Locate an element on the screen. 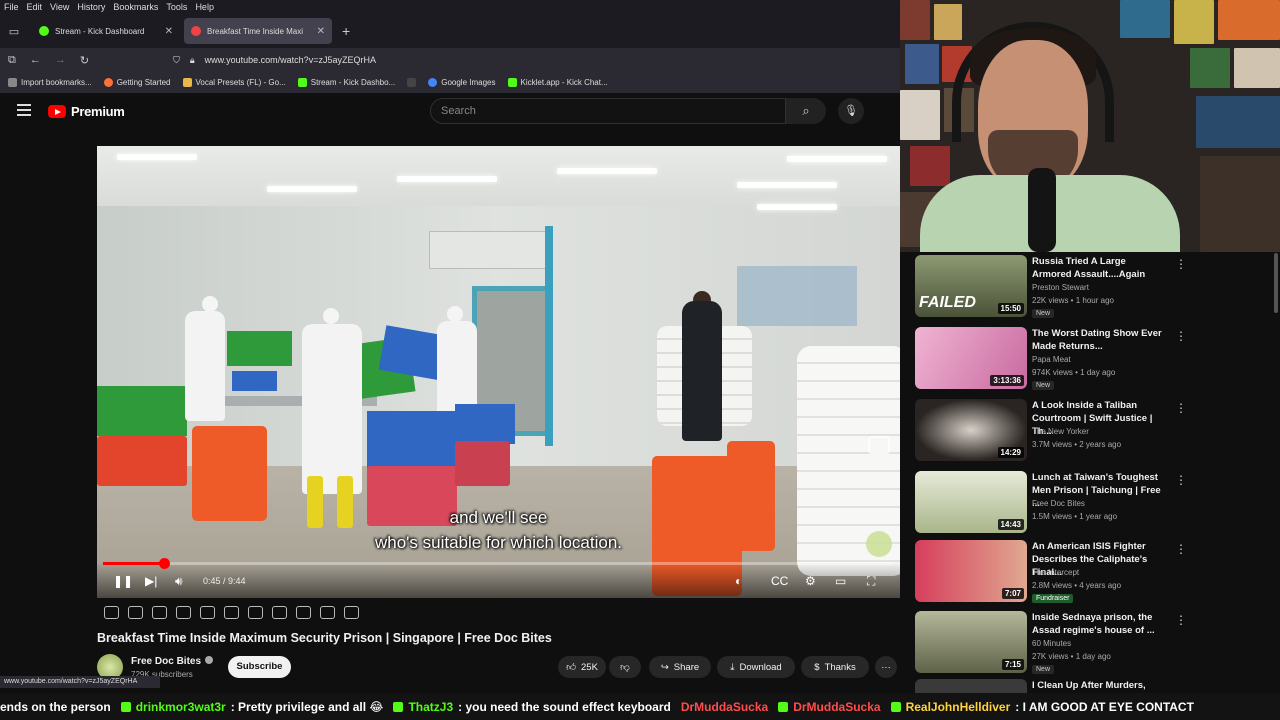  menu-tools: Tools is located at coordinates (176, 7).